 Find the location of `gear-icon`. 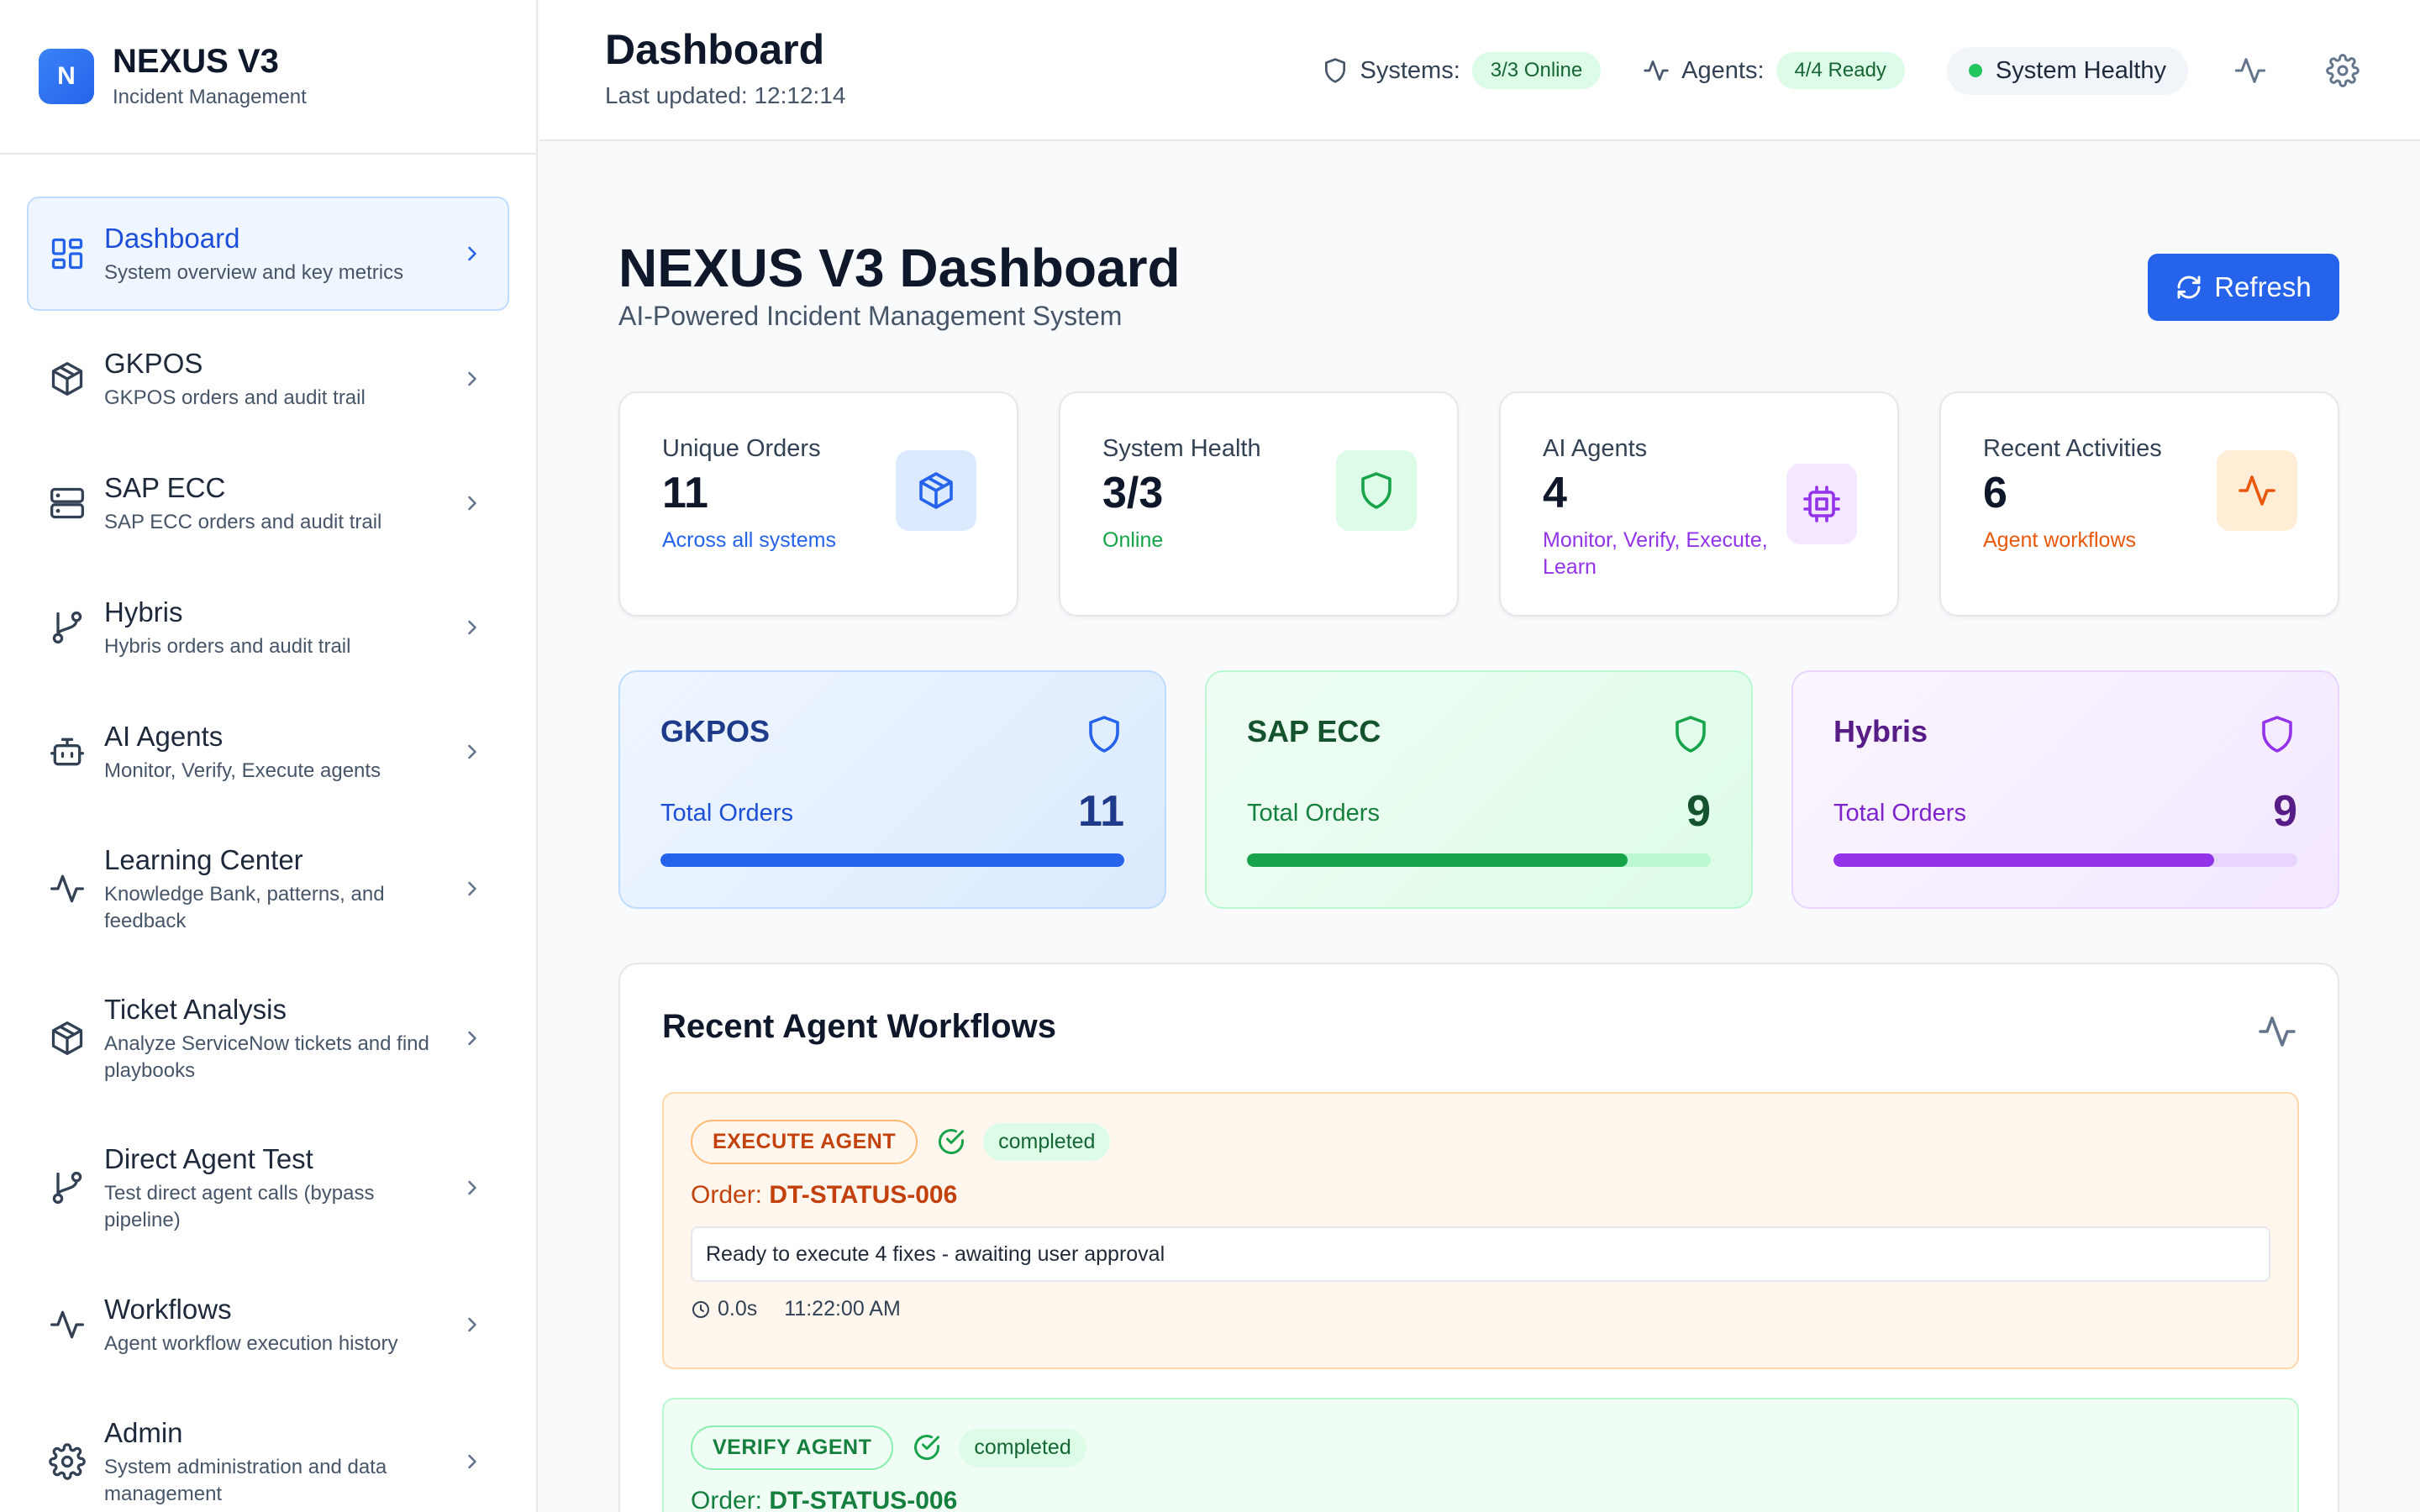

gear-icon is located at coordinates (67, 1461).